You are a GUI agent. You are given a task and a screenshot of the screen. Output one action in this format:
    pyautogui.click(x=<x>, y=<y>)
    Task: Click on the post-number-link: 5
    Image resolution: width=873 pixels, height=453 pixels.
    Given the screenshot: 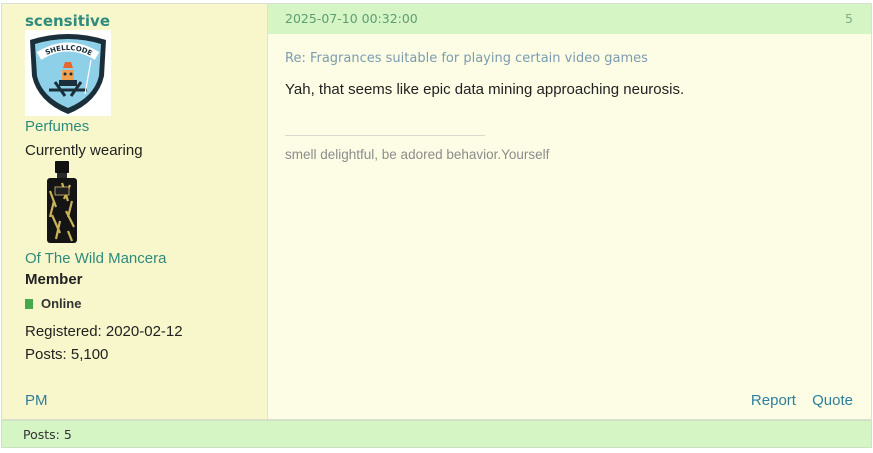 What is the action you would take?
    pyautogui.click(x=849, y=18)
    